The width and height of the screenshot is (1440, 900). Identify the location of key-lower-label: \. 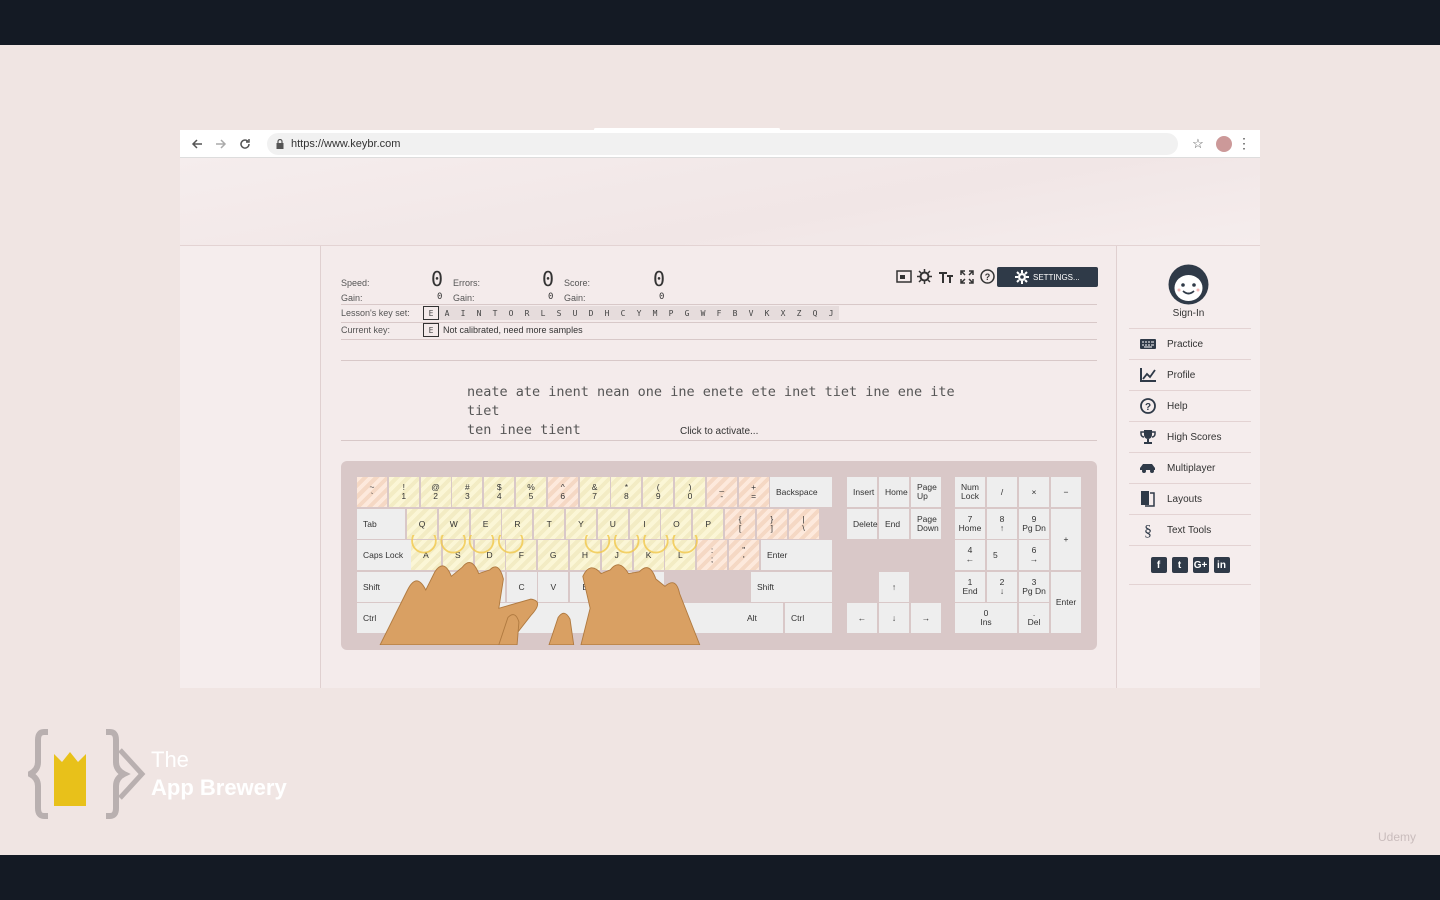
(803, 528).